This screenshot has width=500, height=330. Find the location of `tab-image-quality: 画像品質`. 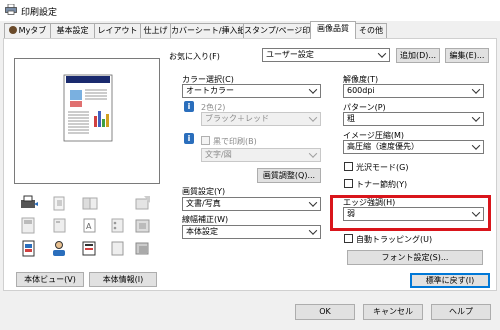

tab-image-quality: 画像品質 is located at coordinates (333, 30).